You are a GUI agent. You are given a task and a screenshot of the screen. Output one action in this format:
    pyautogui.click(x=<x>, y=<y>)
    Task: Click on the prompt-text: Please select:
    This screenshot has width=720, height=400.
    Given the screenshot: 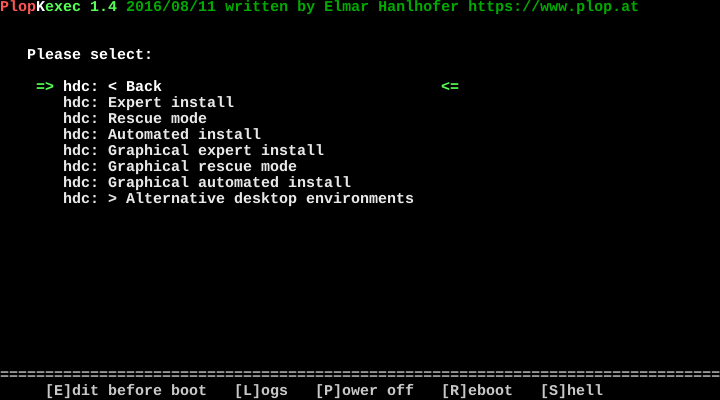 What is the action you would take?
    pyautogui.click(x=90, y=56)
    